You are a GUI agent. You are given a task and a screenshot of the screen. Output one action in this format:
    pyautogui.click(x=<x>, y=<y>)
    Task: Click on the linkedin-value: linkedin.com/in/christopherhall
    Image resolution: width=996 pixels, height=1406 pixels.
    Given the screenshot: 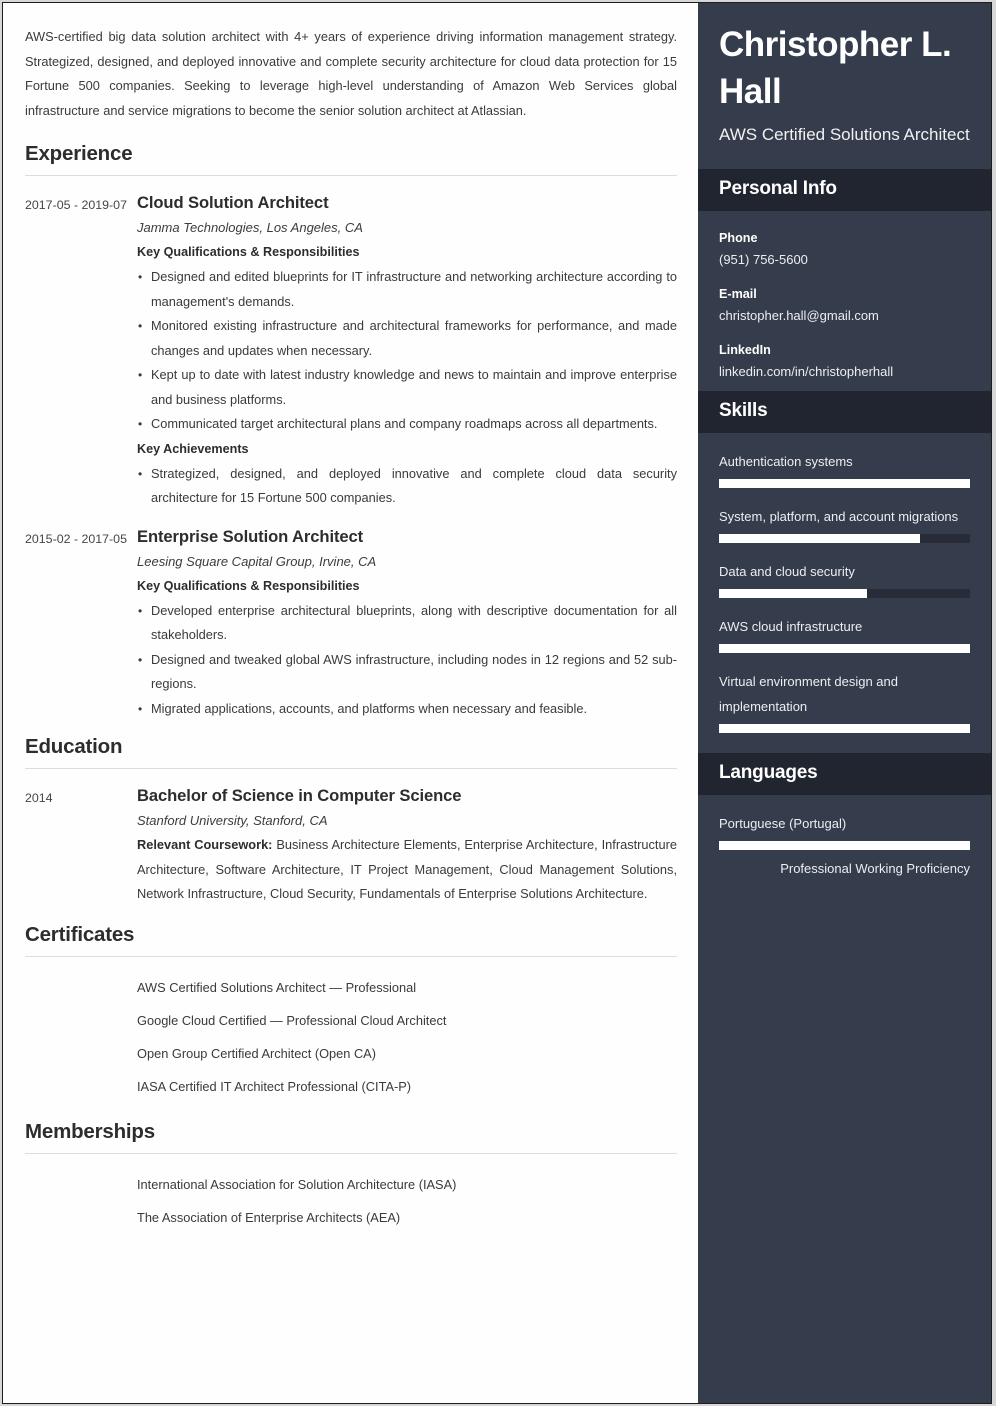 What is the action you would take?
    pyautogui.click(x=844, y=374)
    